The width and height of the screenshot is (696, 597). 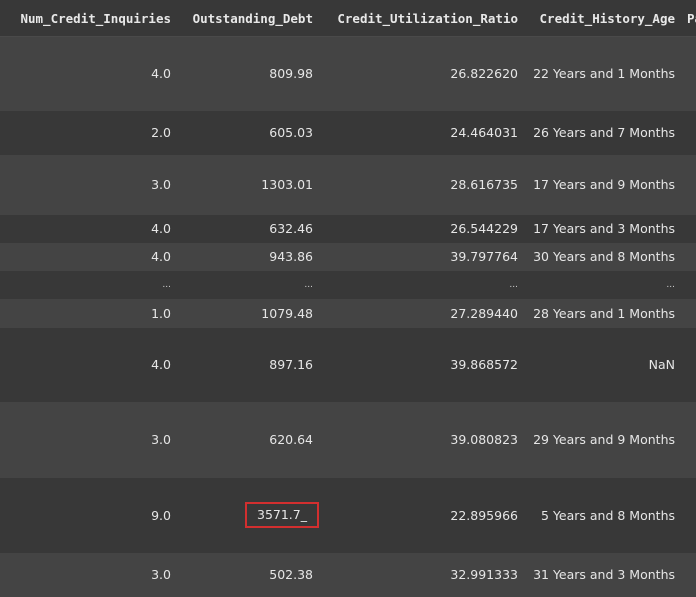 I want to click on cell-debt: 943.86, so click(x=248, y=256).